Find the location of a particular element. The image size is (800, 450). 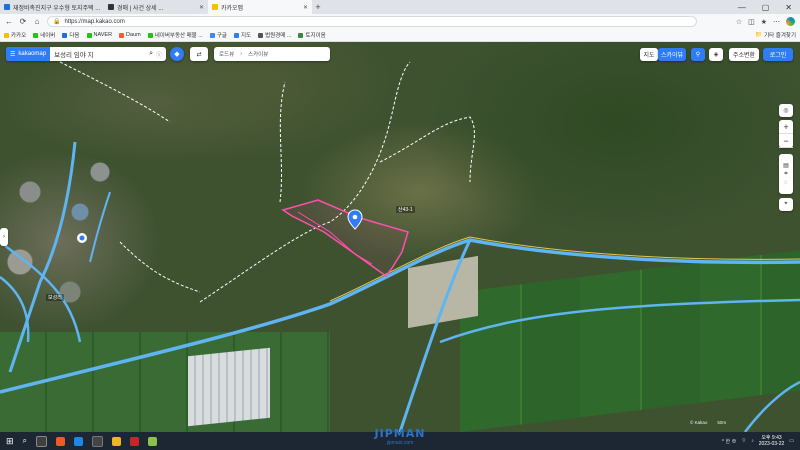

window-controls: — ▢ ✕ is located at coordinates (769, 7).